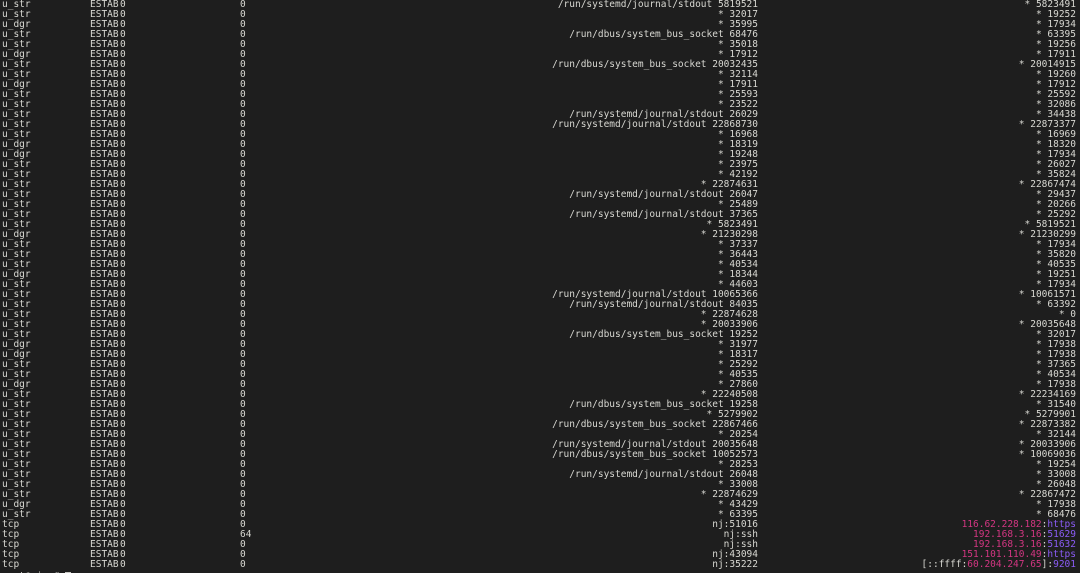 Image resolution: width=1080 pixels, height=573 pixels. What do you see at coordinates (540, 465) in the screenshot?
I see `table-row: u_str ESTAB 0 0 * 28253 * 19254` at bounding box center [540, 465].